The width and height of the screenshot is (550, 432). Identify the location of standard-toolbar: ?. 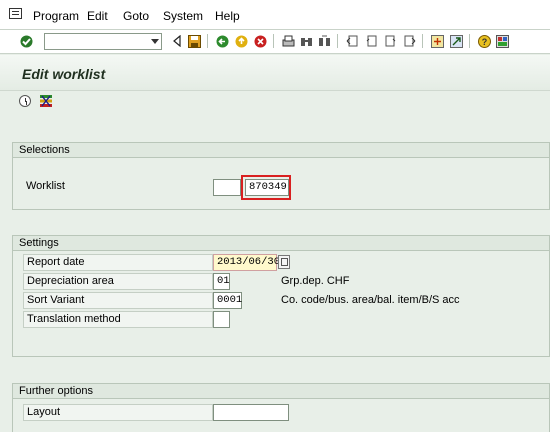
(275, 42).